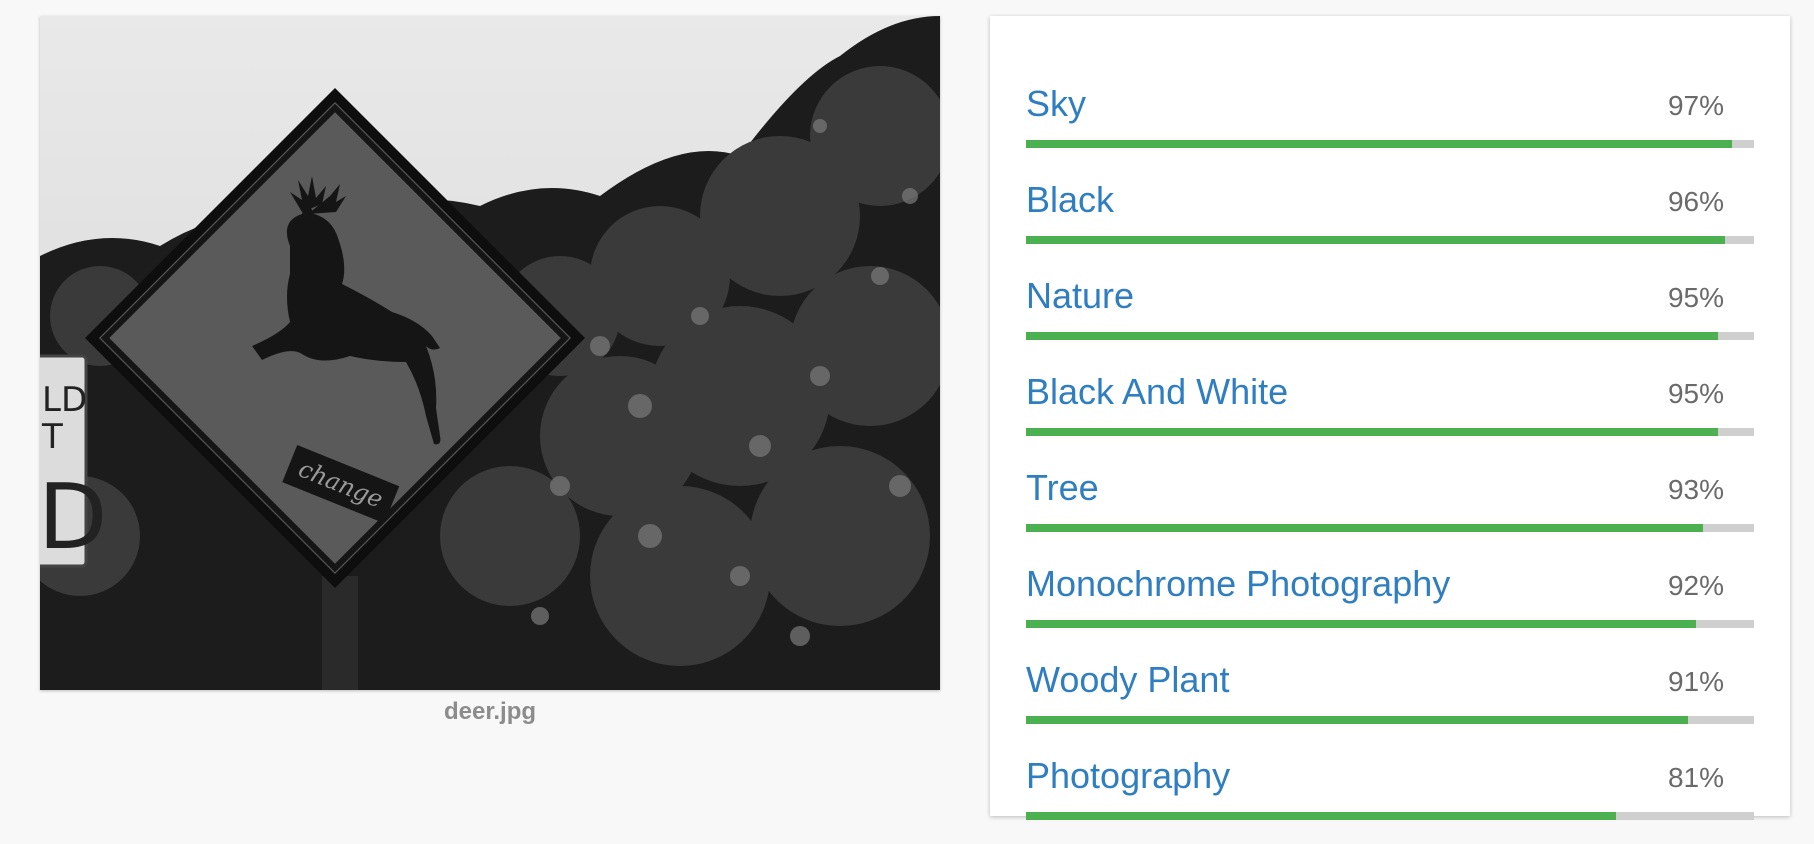 The image size is (1814, 844). Describe the element at coordinates (1070, 199) in the screenshot. I see `label-name: Black` at that location.